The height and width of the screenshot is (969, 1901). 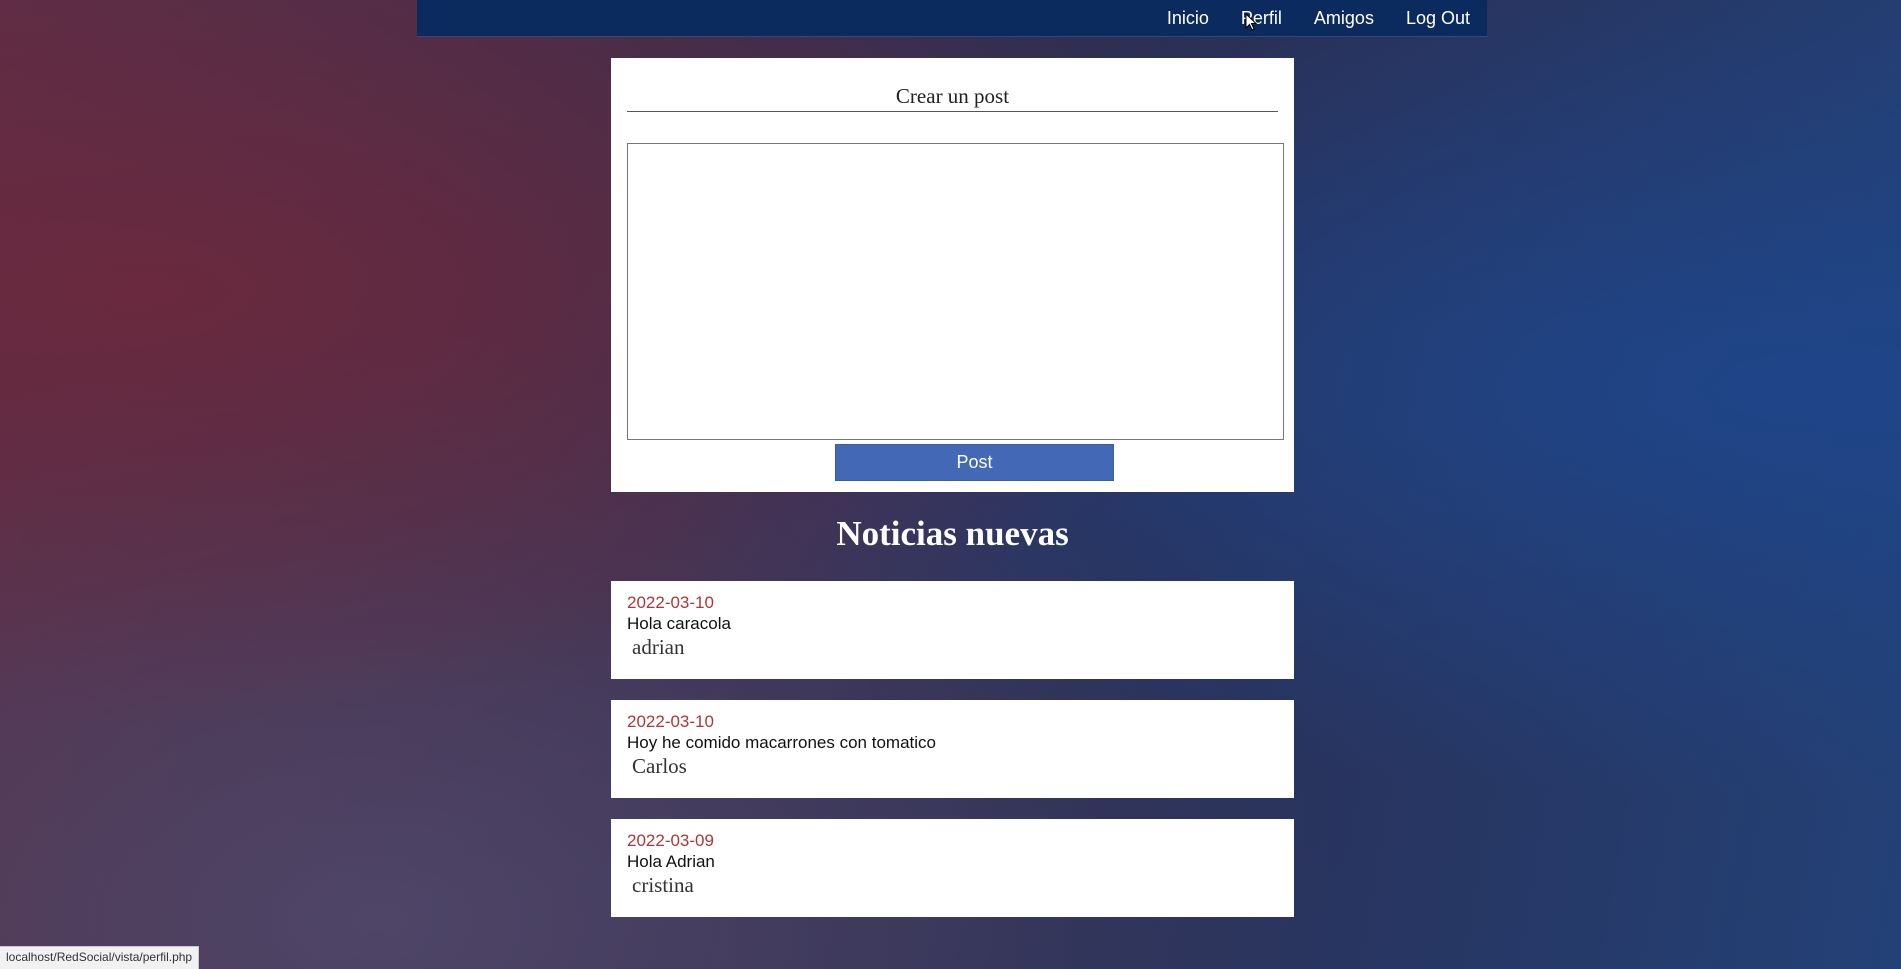 What do you see at coordinates (670, 840) in the screenshot?
I see `news-date: 2022-03-09` at bounding box center [670, 840].